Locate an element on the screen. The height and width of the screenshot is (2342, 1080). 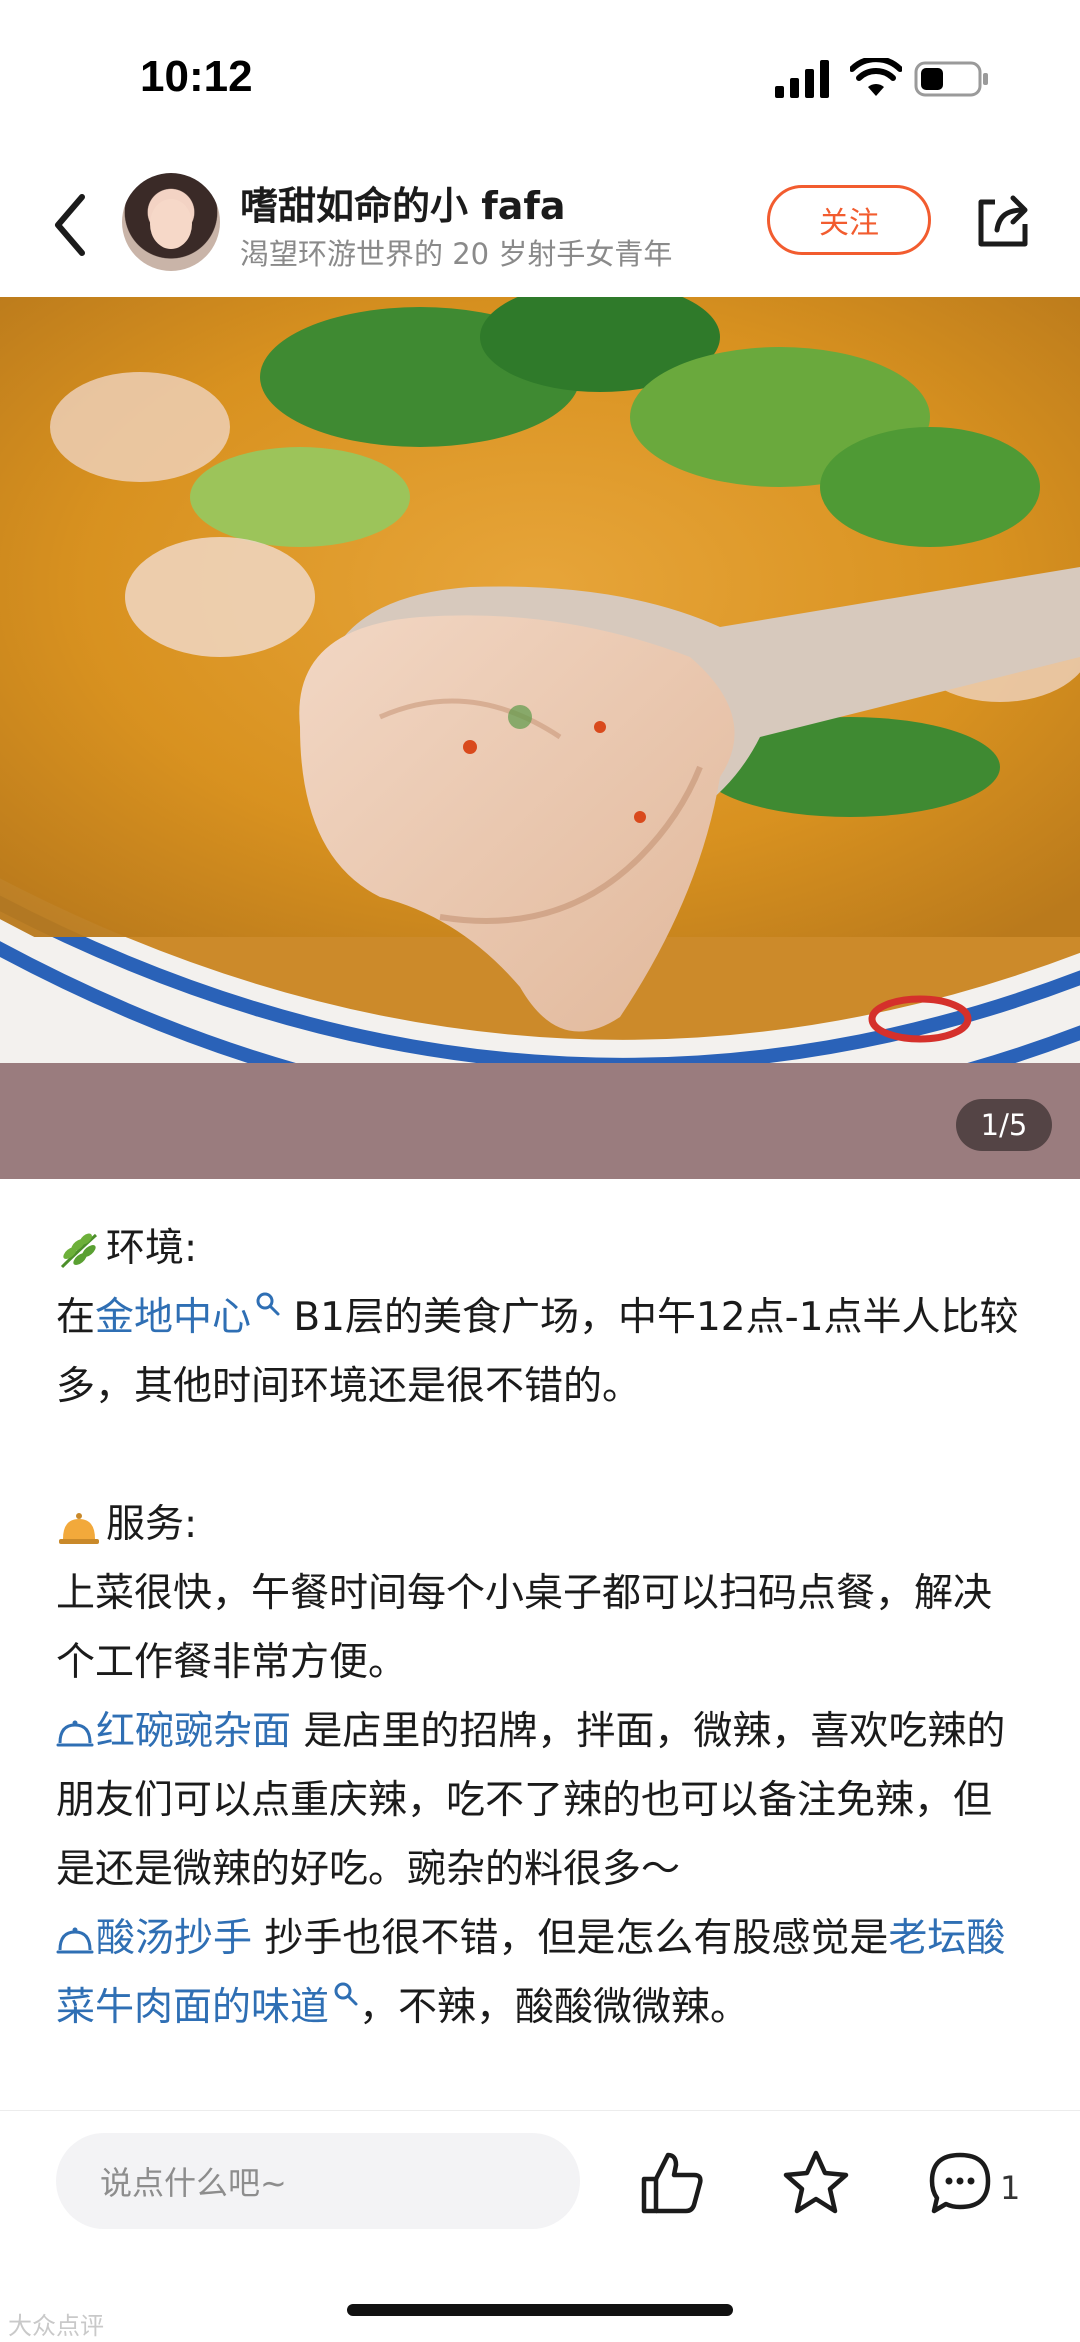
service-paragraph: 上菜很快，午餐时间每个小桌子都可以扫码点餐，解决个工作餐非常方便。 is located at coordinates (524, 1628).